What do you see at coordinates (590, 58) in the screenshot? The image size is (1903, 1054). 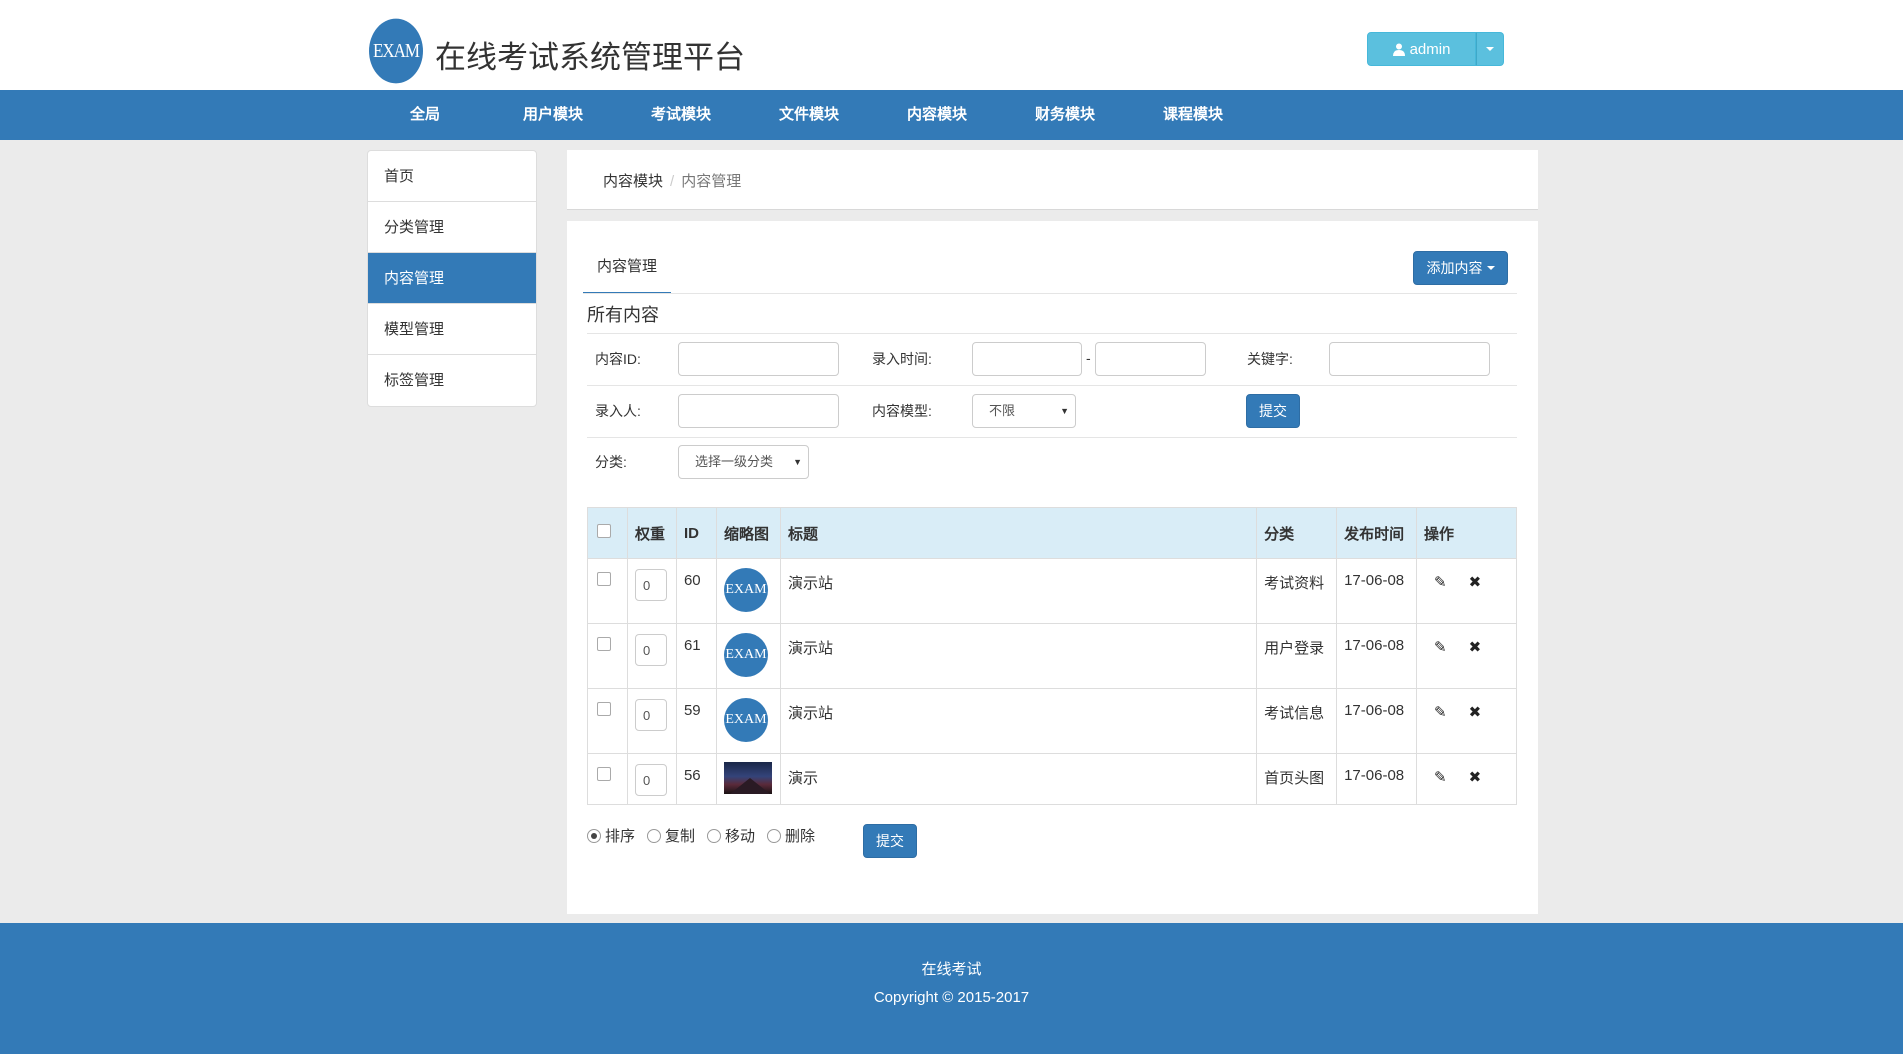 I see `site-title: 在线考试系统管理平台` at bounding box center [590, 58].